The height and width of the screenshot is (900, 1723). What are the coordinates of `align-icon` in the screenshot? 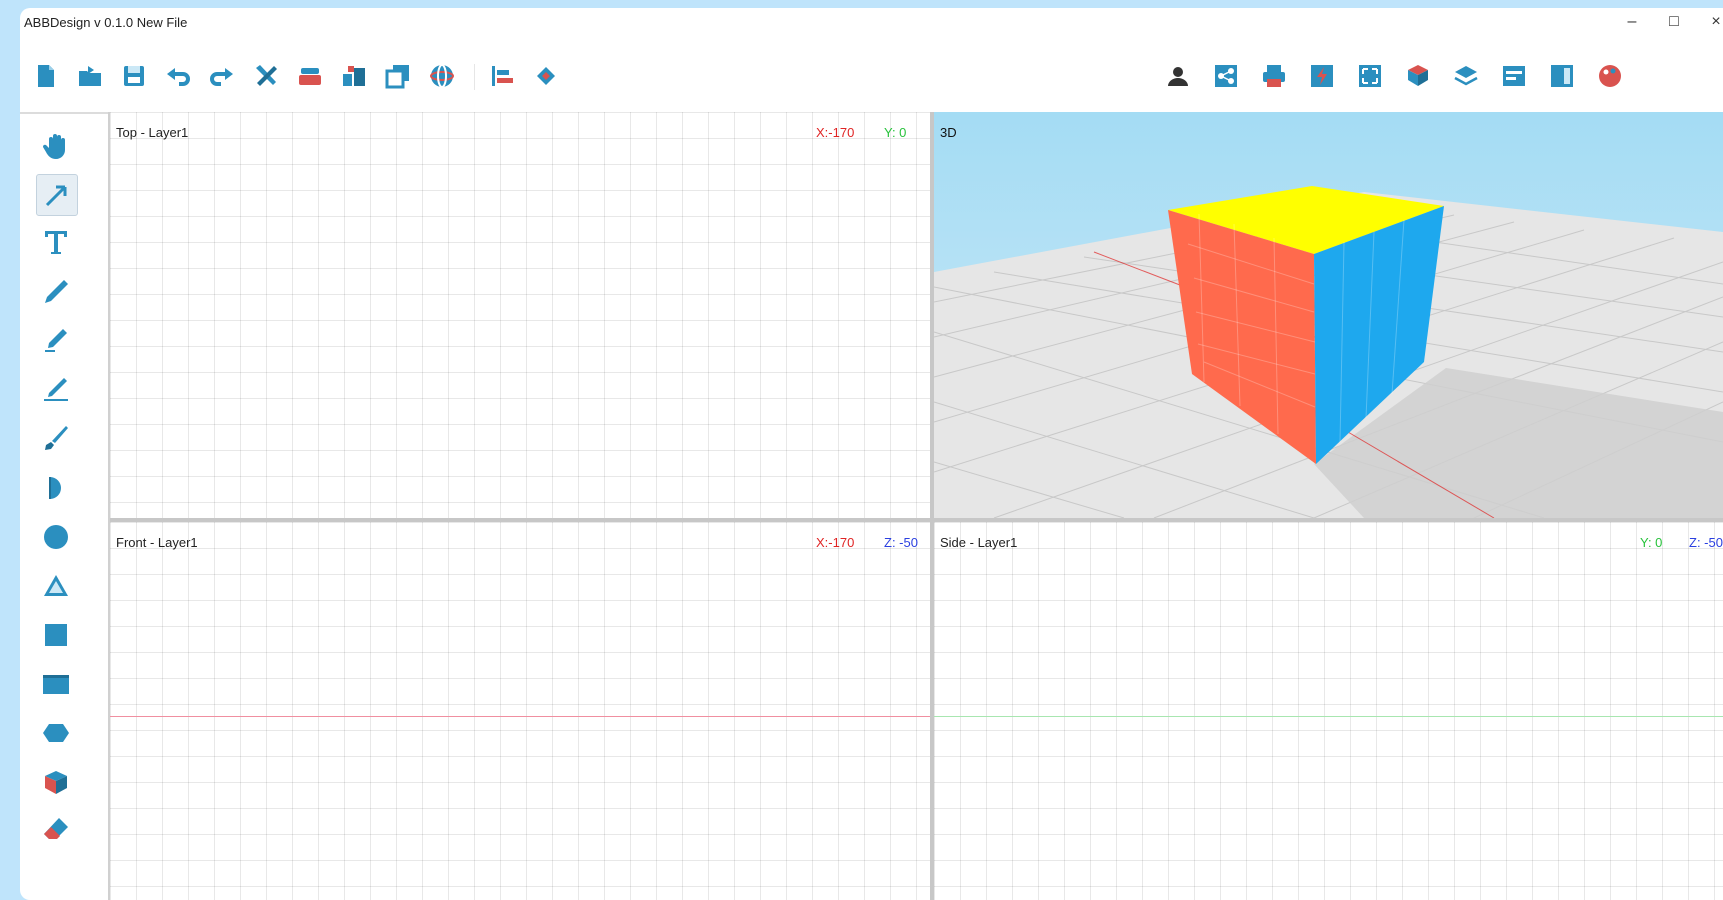 It's located at (502, 76).